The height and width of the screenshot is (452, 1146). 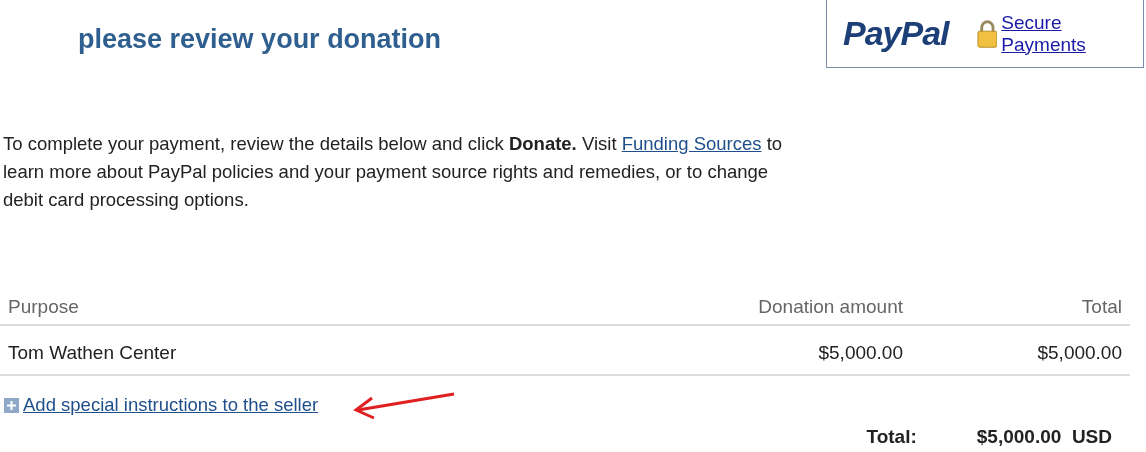 I want to click on page-title: please review your donation, so click(x=260, y=39).